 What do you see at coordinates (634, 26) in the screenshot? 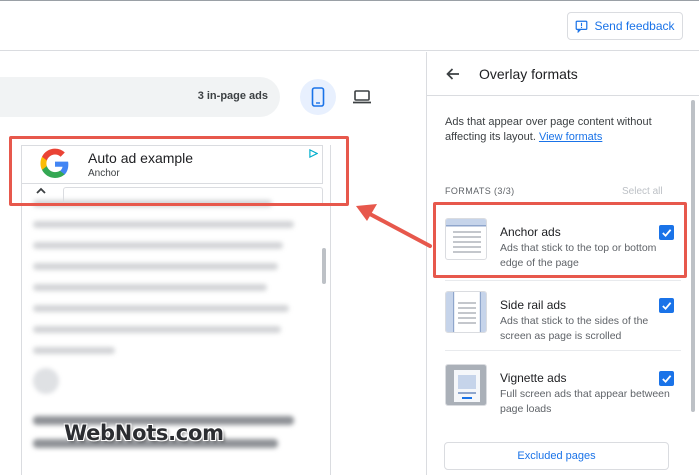
I see `send-feedback-label: Send feedback` at bounding box center [634, 26].